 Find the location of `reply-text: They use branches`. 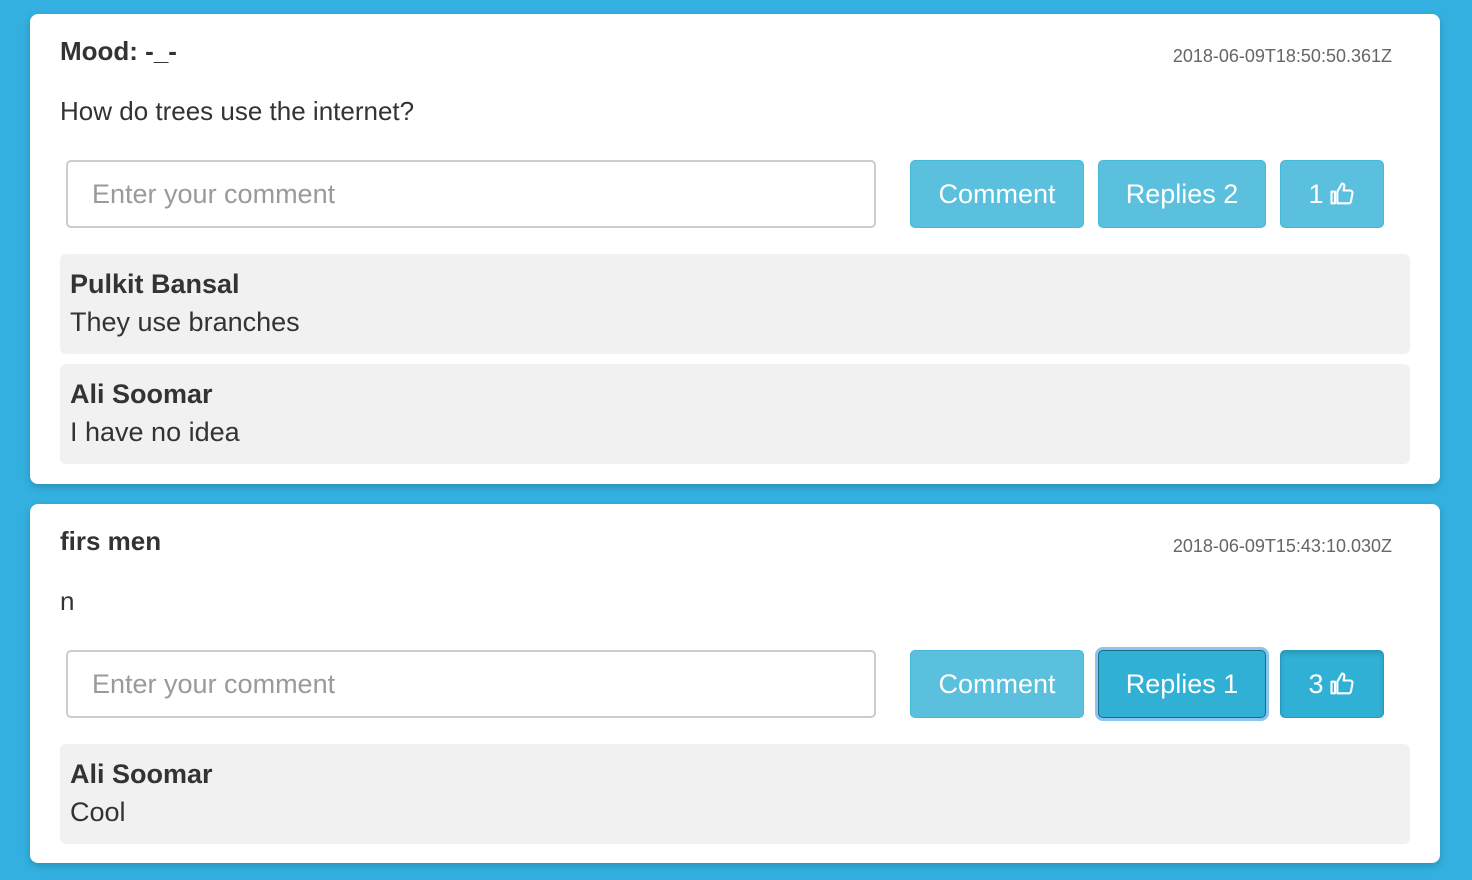

reply-text: They use branches is located at coordinates (185, 322).